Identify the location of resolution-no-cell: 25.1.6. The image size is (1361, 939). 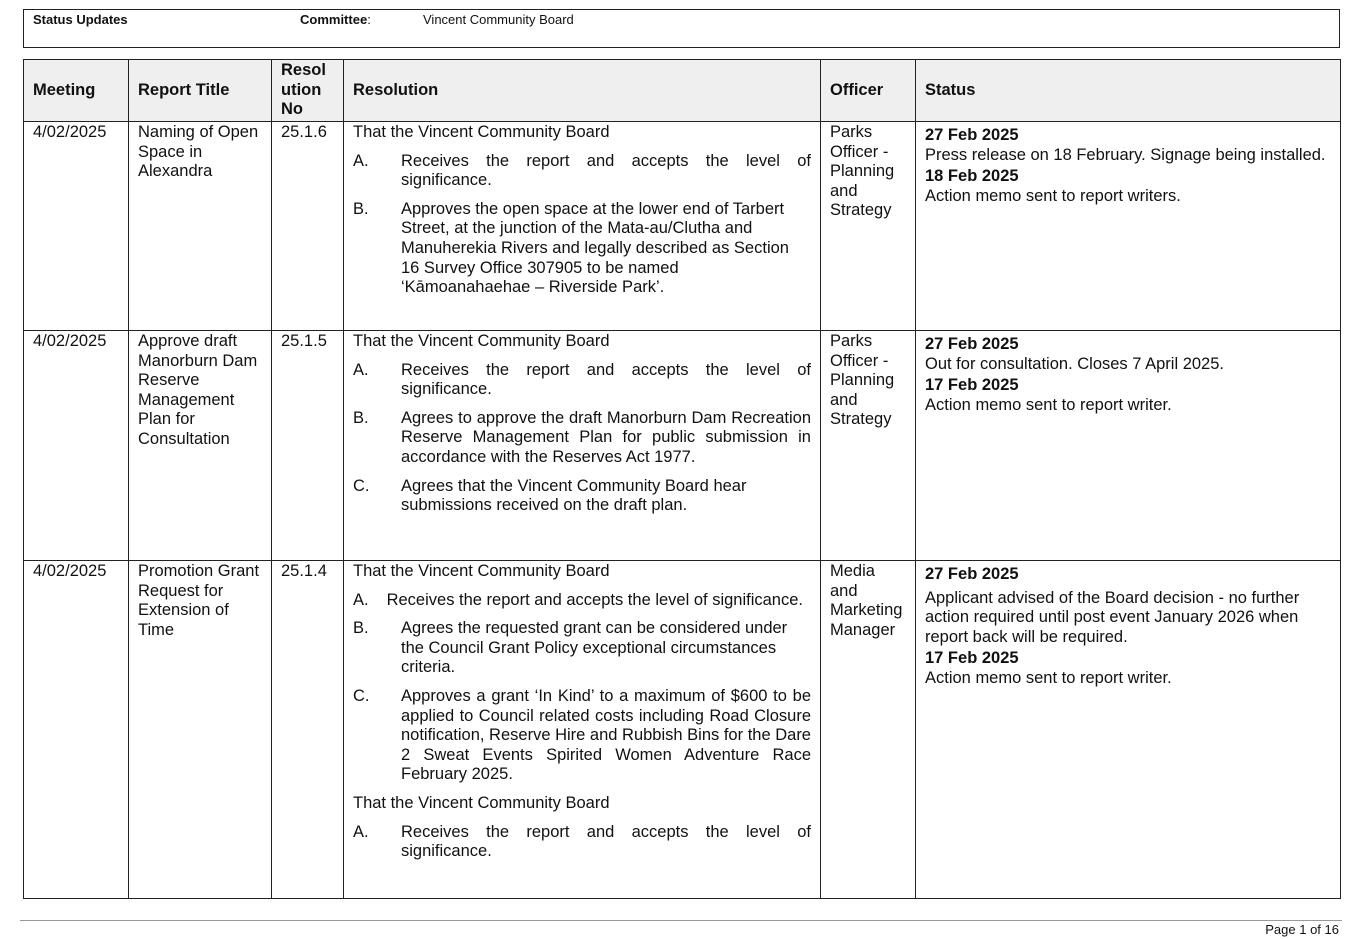
(307, 226).